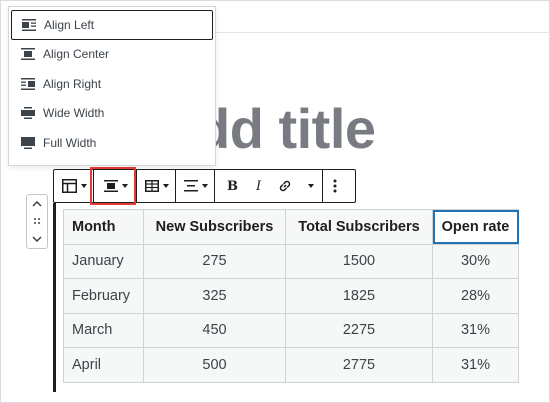  What do you see at coordinates (103, 261) in the screenshot?
I see `table-cell: January` at bounding box center [103, 261].